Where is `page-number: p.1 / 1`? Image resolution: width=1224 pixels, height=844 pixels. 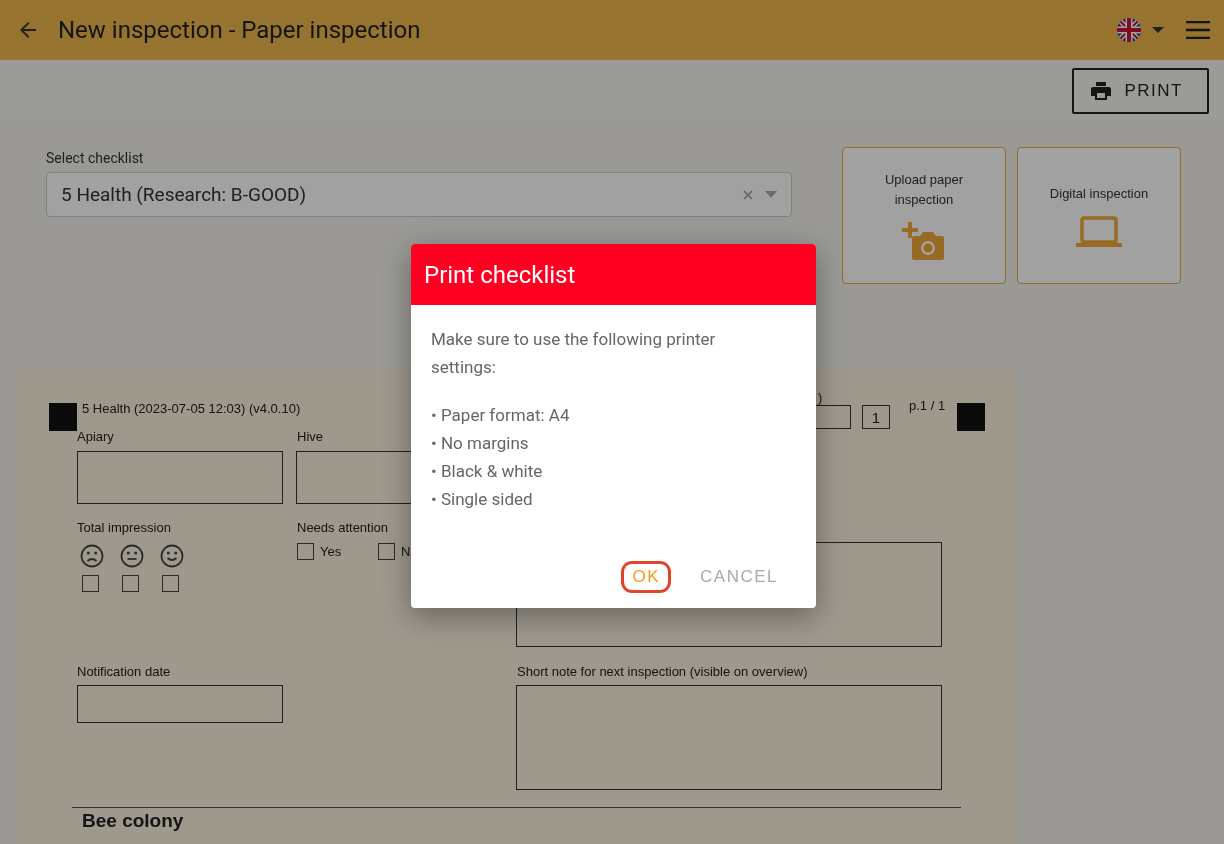 page-number: p.1 / 1 is located at coordinates (927, 405).